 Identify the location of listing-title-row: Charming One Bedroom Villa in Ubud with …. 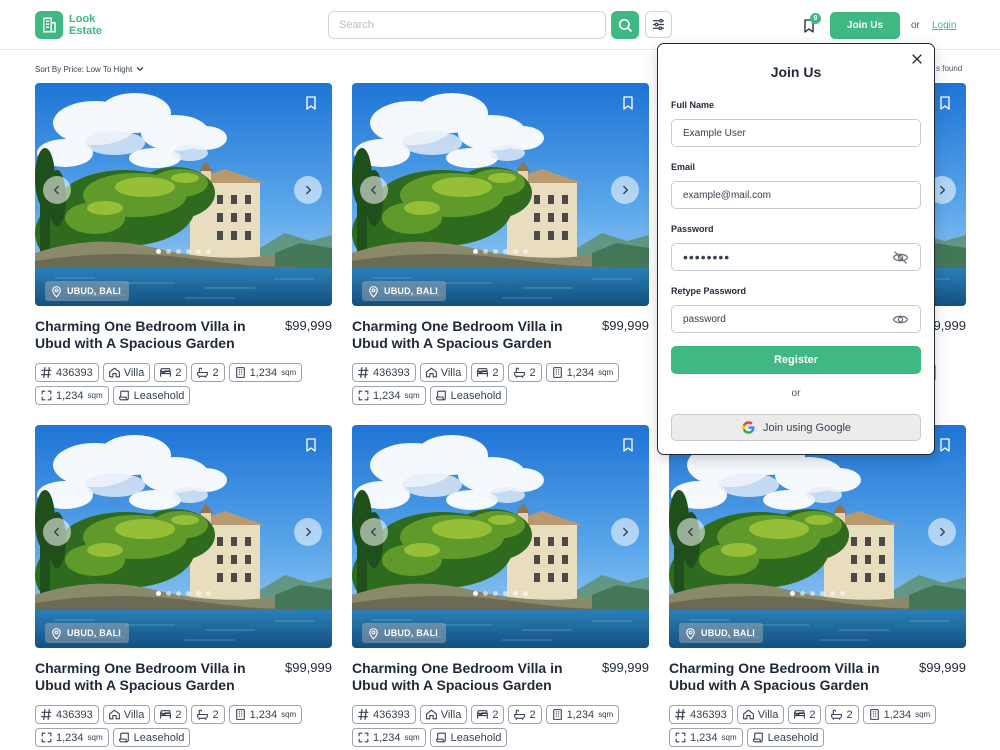
(817, 677).